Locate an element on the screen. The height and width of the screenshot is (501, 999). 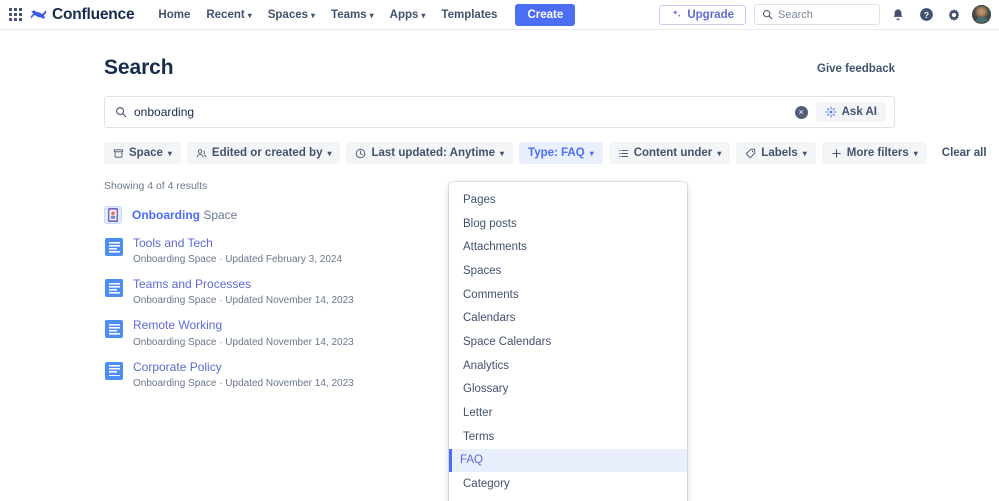
filter-more-filters: More filters ▾ is located at coordinates (874, 153).